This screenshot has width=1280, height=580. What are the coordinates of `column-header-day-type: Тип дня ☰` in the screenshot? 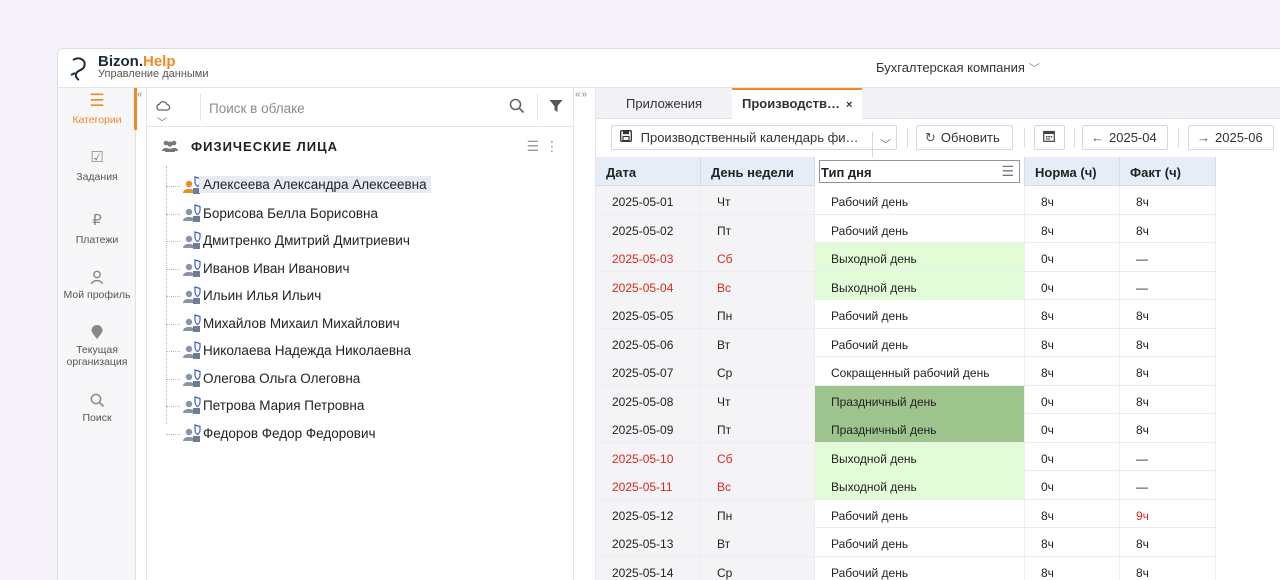 It's located at (920, 171).